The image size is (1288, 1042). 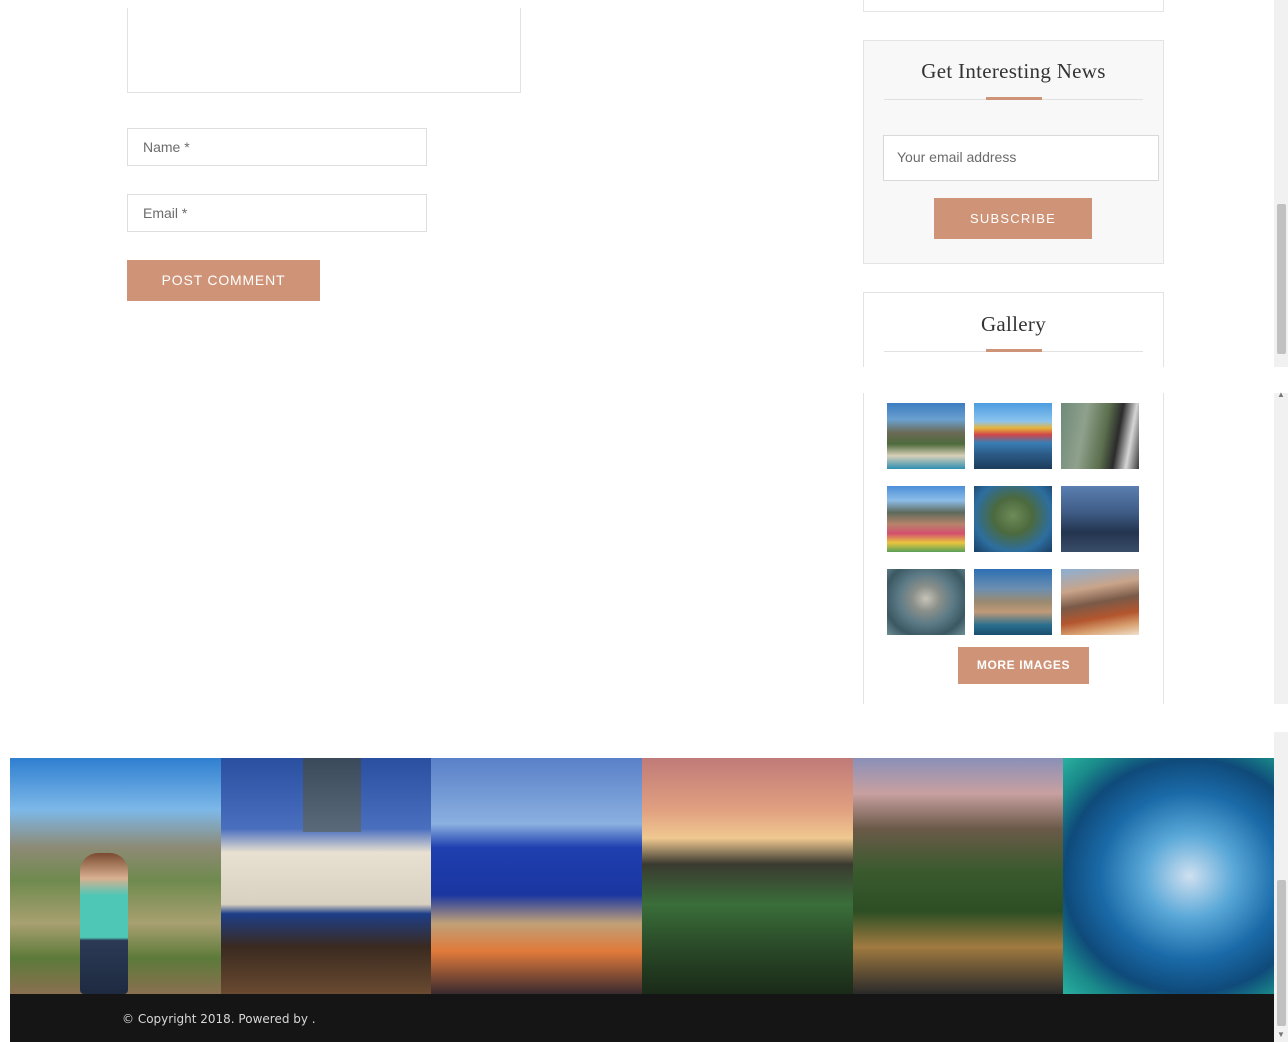 I want to click on gallery-widget-header: Gallery, so click(x=1013, y=329).